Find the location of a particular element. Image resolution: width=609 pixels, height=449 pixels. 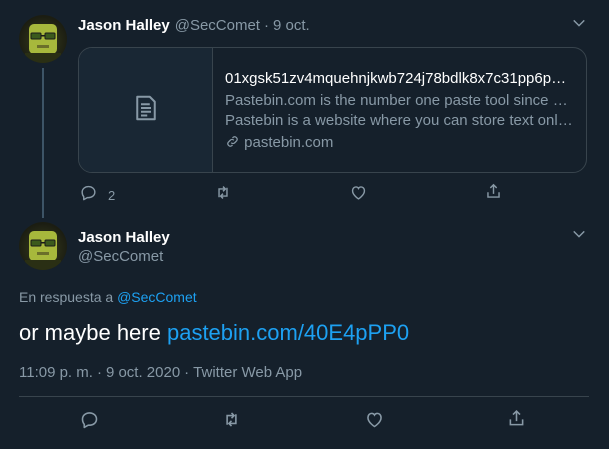

reply-button: 2 is located at coordinates (97, 195).